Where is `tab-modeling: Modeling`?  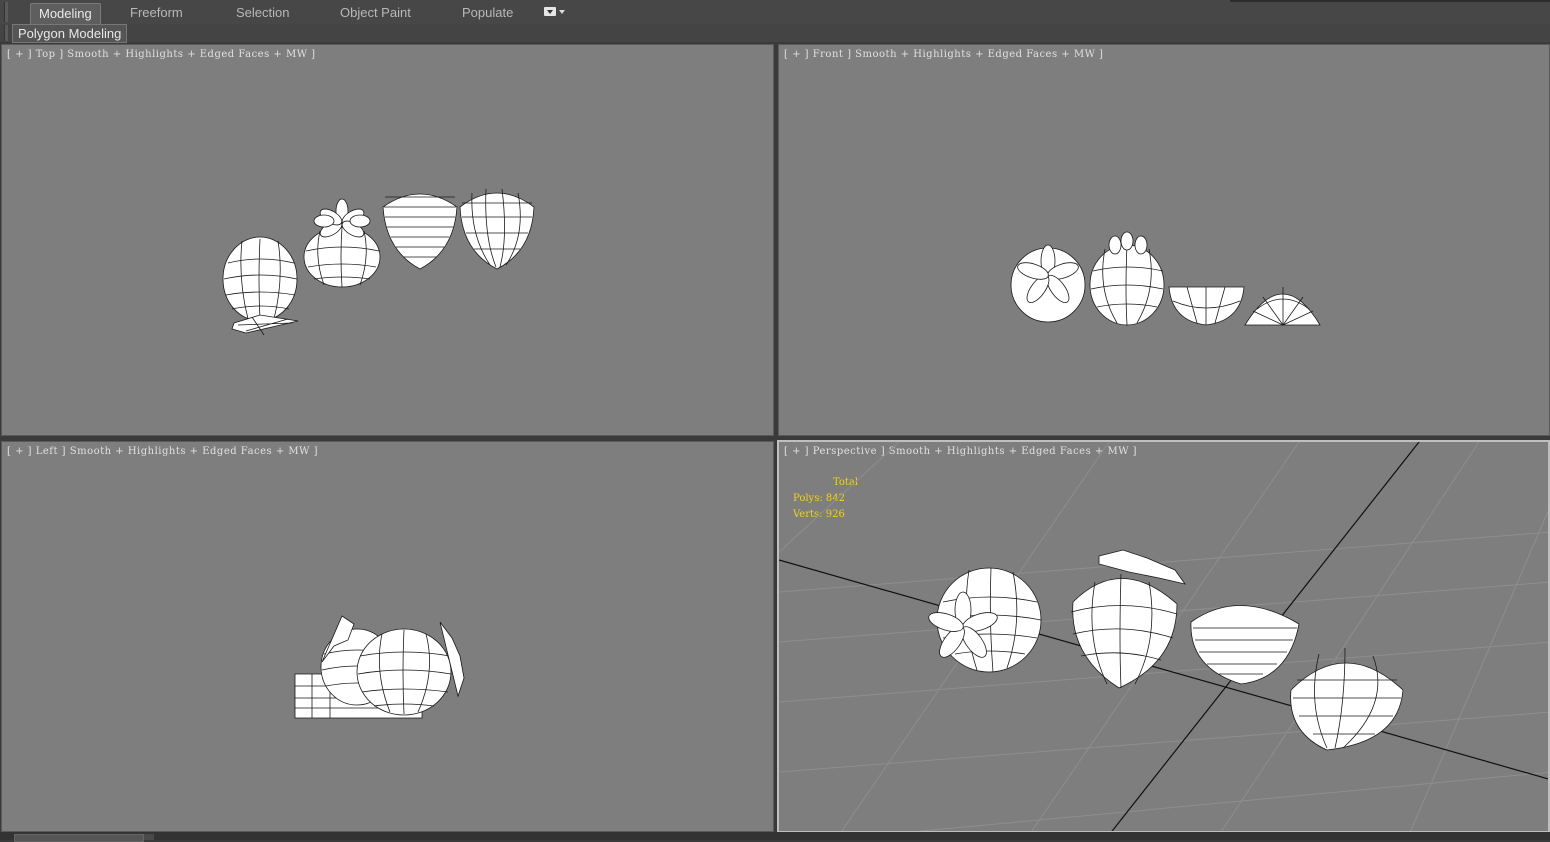
tab-modeling: Modeling is located at coordinates (65, 13).